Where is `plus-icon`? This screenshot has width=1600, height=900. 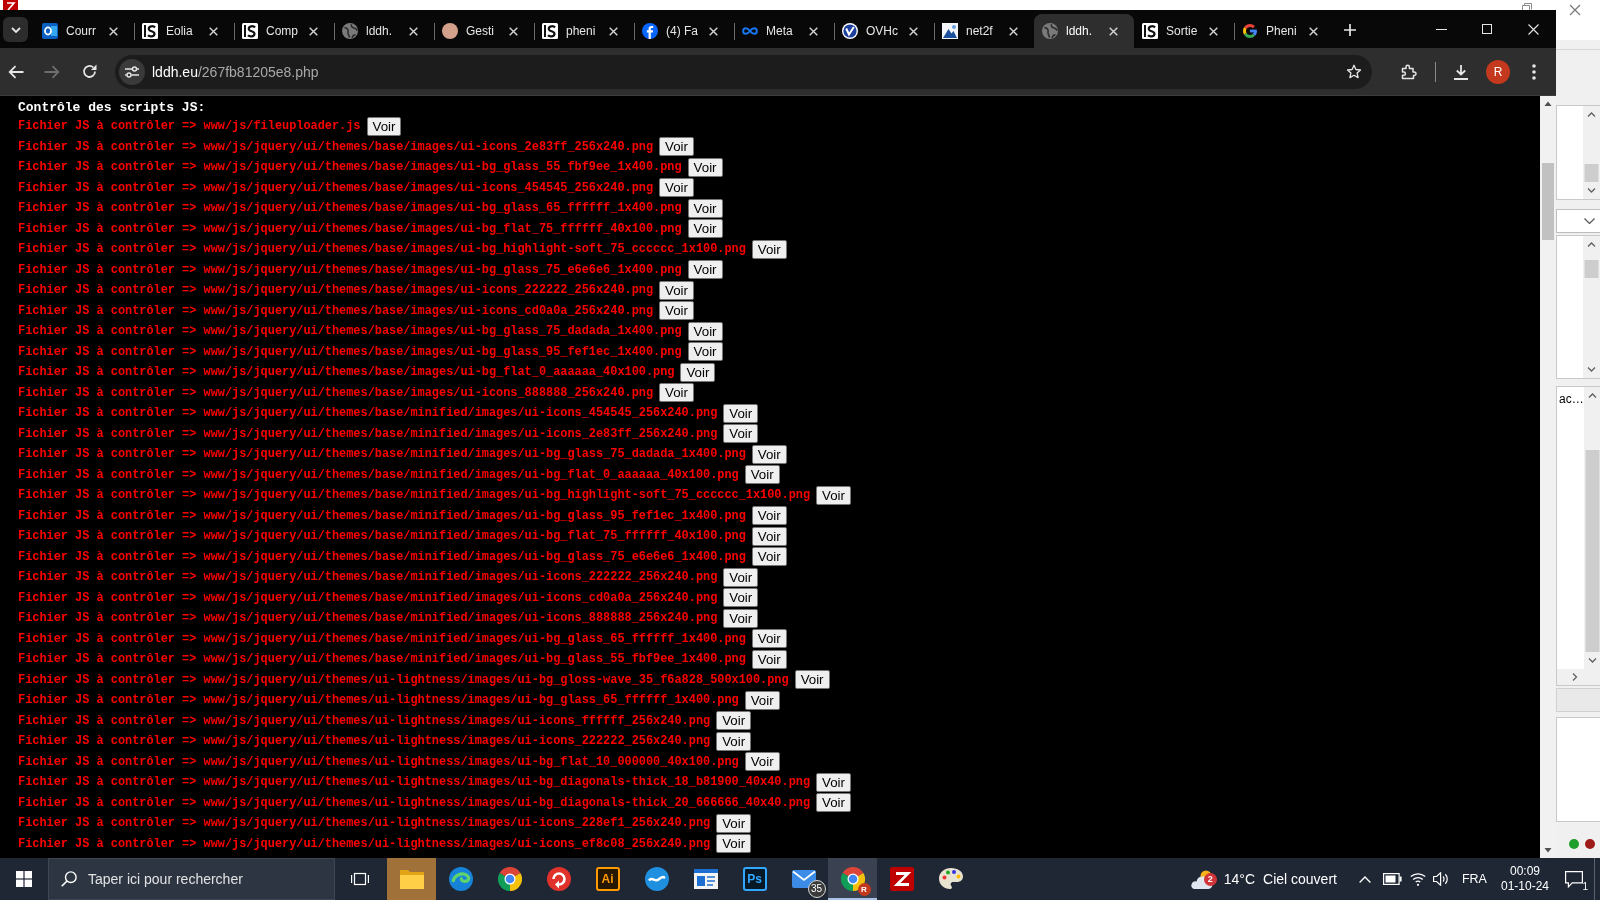
plus-icon is located at coordinates (1350, 30).